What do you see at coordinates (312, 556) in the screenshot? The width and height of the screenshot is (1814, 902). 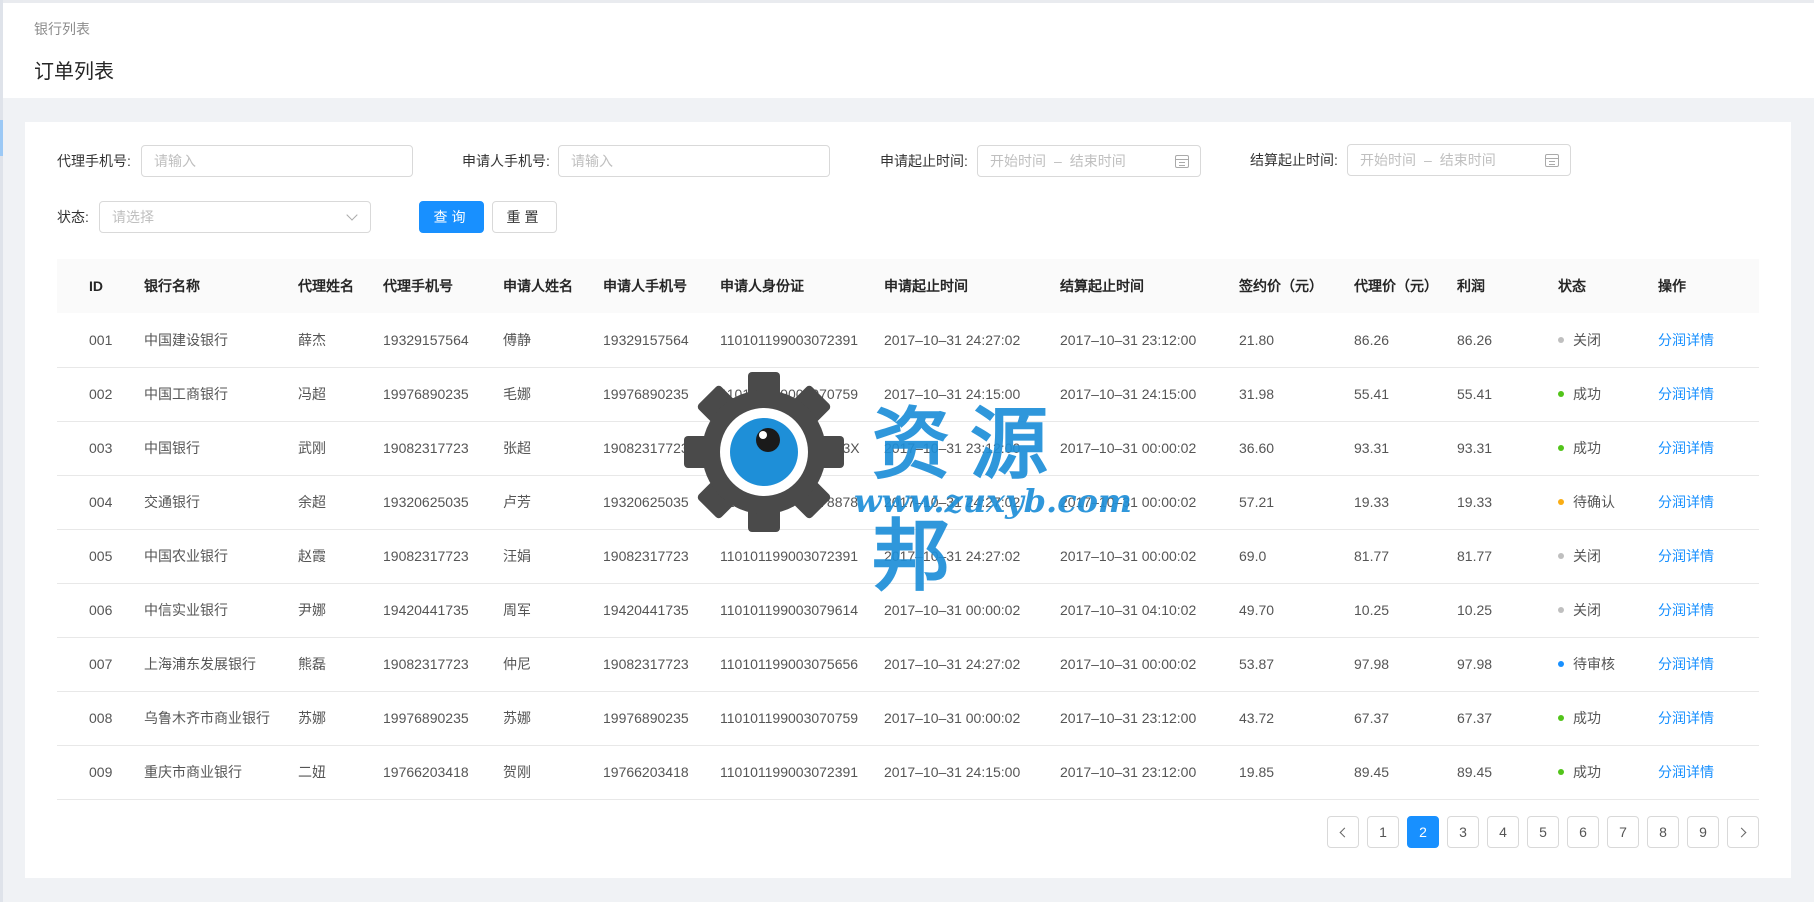 I see `cell-agent: 赵霞` at bounding box center [312, 556].